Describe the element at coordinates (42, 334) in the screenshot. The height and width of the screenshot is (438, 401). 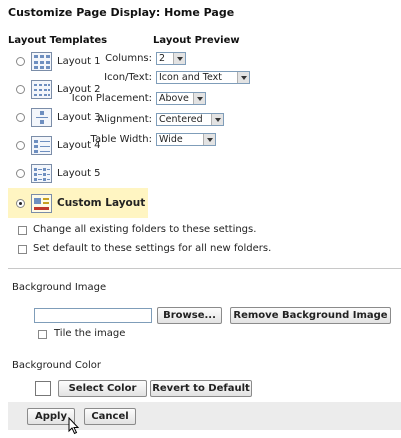
I see `tile-image-checkbox` at that location.